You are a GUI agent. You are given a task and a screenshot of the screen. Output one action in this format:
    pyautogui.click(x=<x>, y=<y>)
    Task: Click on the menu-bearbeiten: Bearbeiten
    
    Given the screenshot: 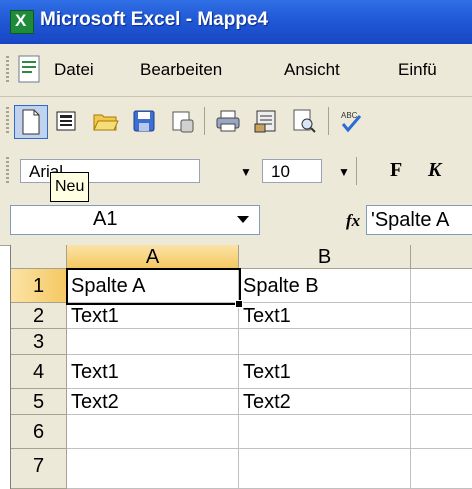 What is the action you would take?
    pyautogui.click(x=181, y=70)
    